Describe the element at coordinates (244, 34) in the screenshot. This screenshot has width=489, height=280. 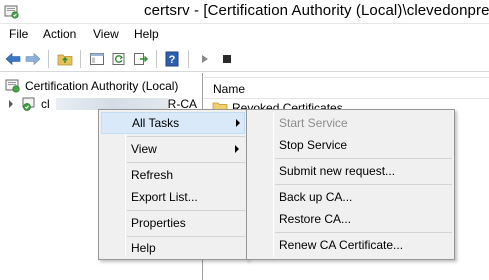
I see `menu-bar: File Action View Help` at that location.